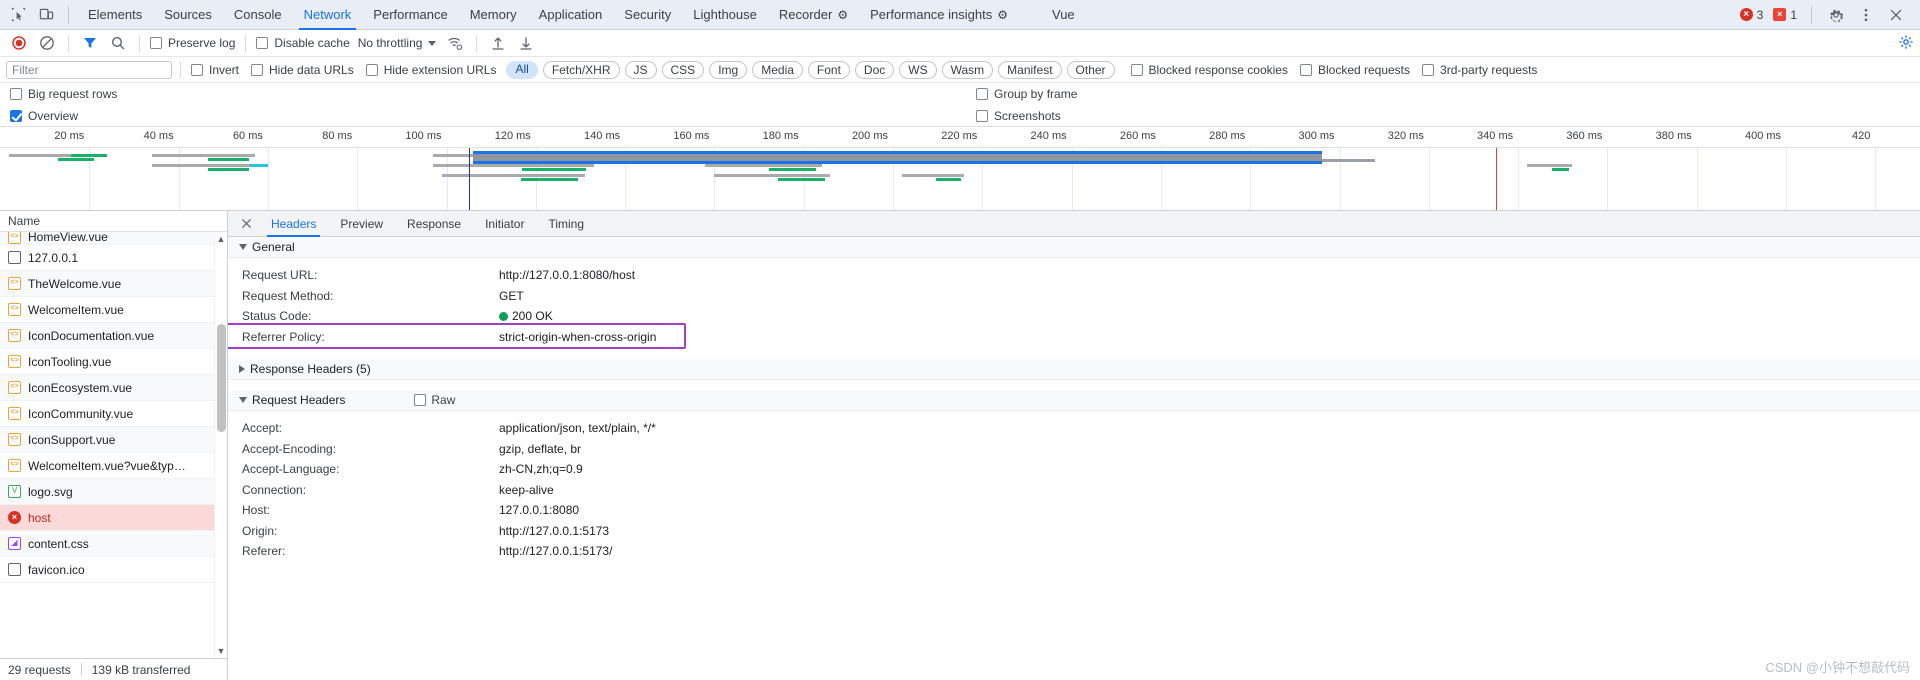  Describe the element at coordinates (498, 43) in the screenshot. I see `import-har-icon` at that location.